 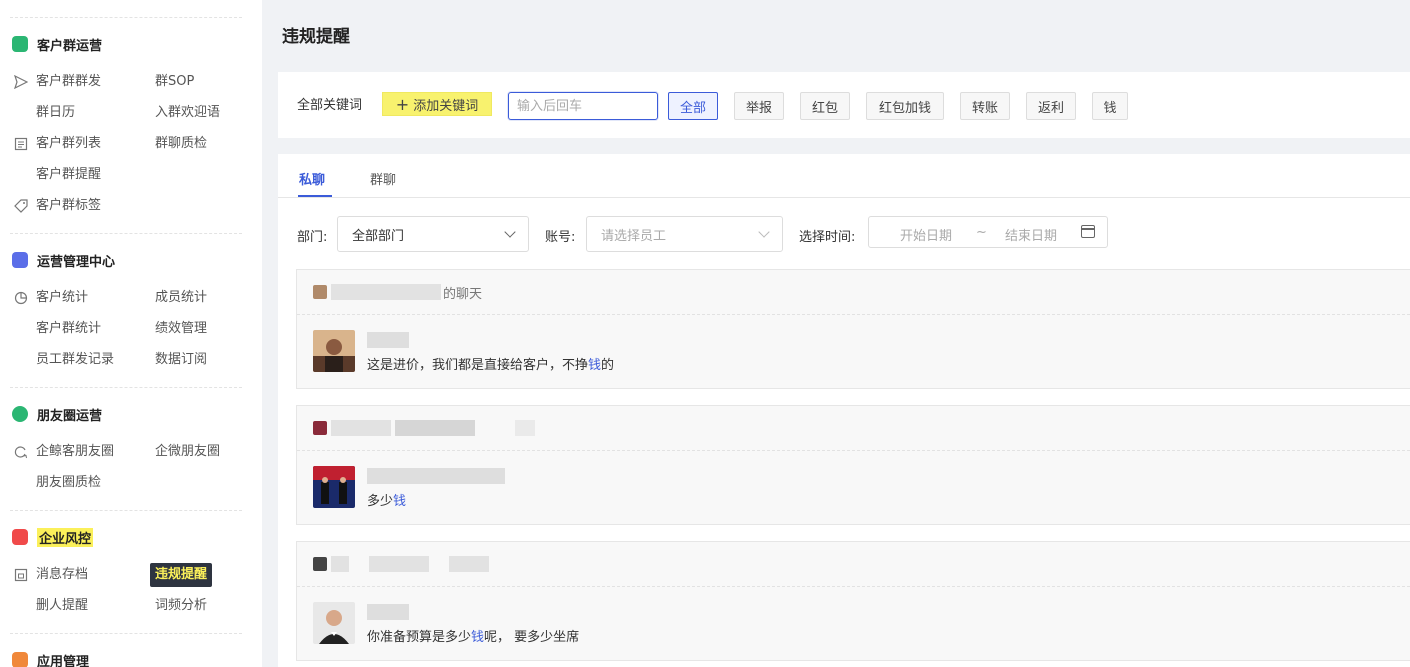 What do you see at coordinates (383, 178) in the screenshot?
I see `tab-group-chat: 群聊` at bounding box center [383, 178].